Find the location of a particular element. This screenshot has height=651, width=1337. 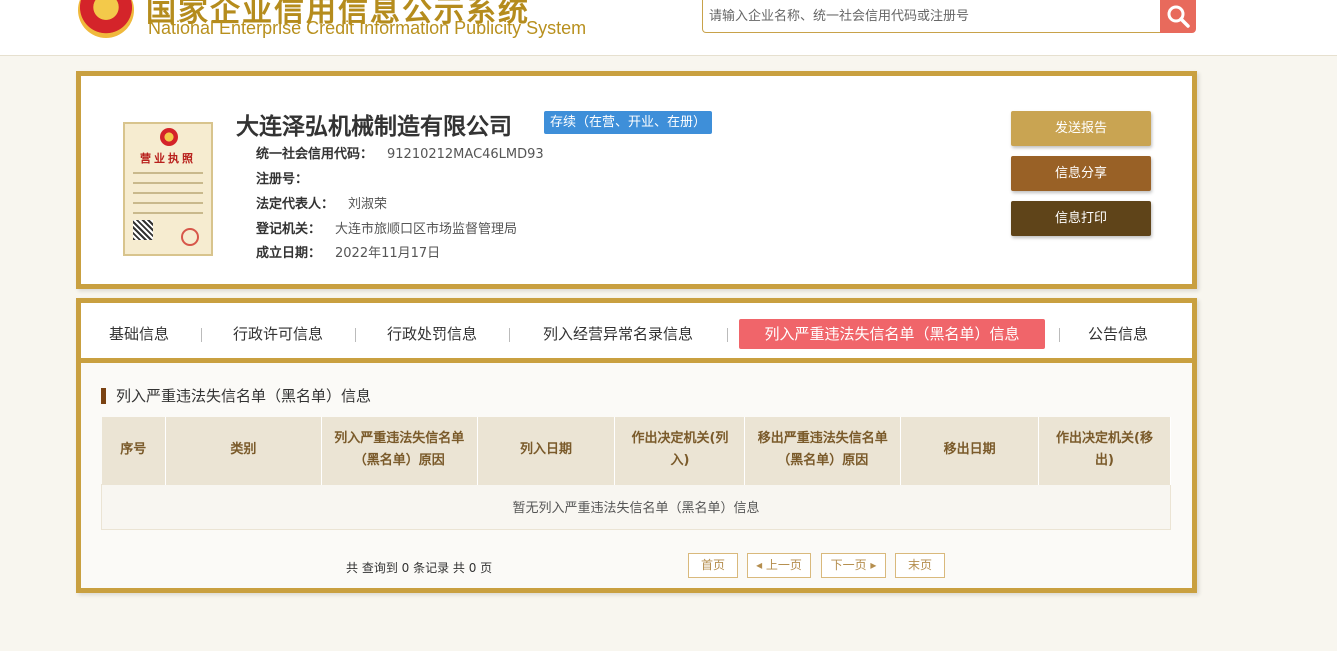

send-report-button: 发送报告 is located at coordinates (1081, 128).